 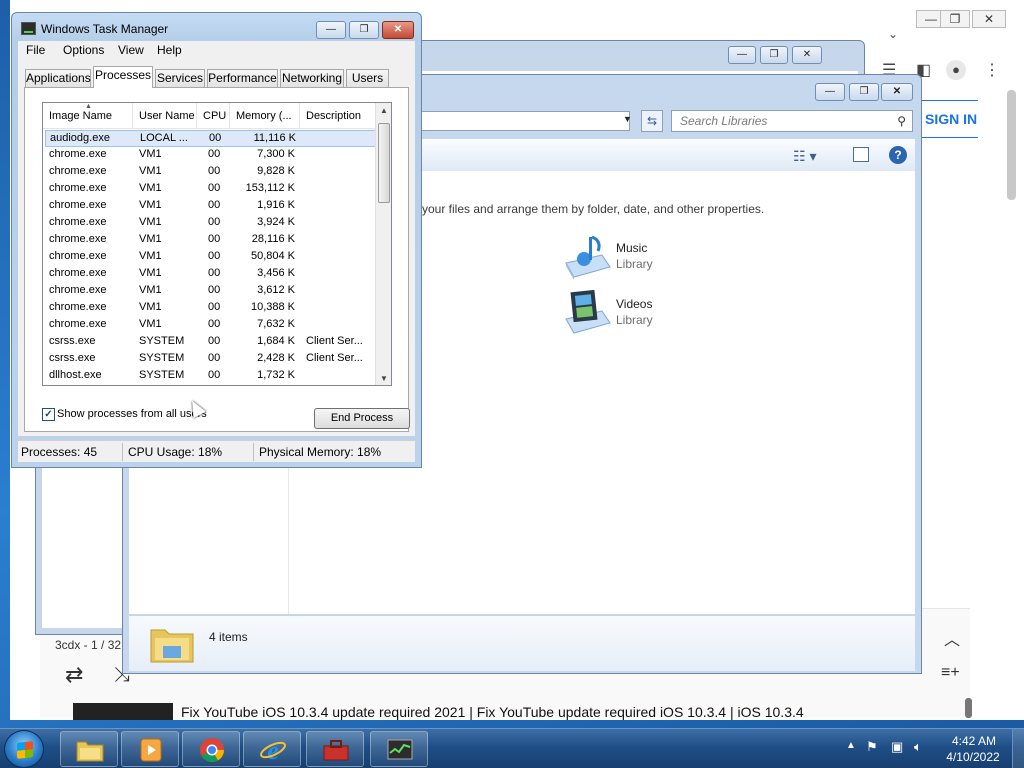 What do you see at coordinates (974, 741) in the screenshot?
I see `clock-time: 4:42 AM` at bounding box center [974, 741].